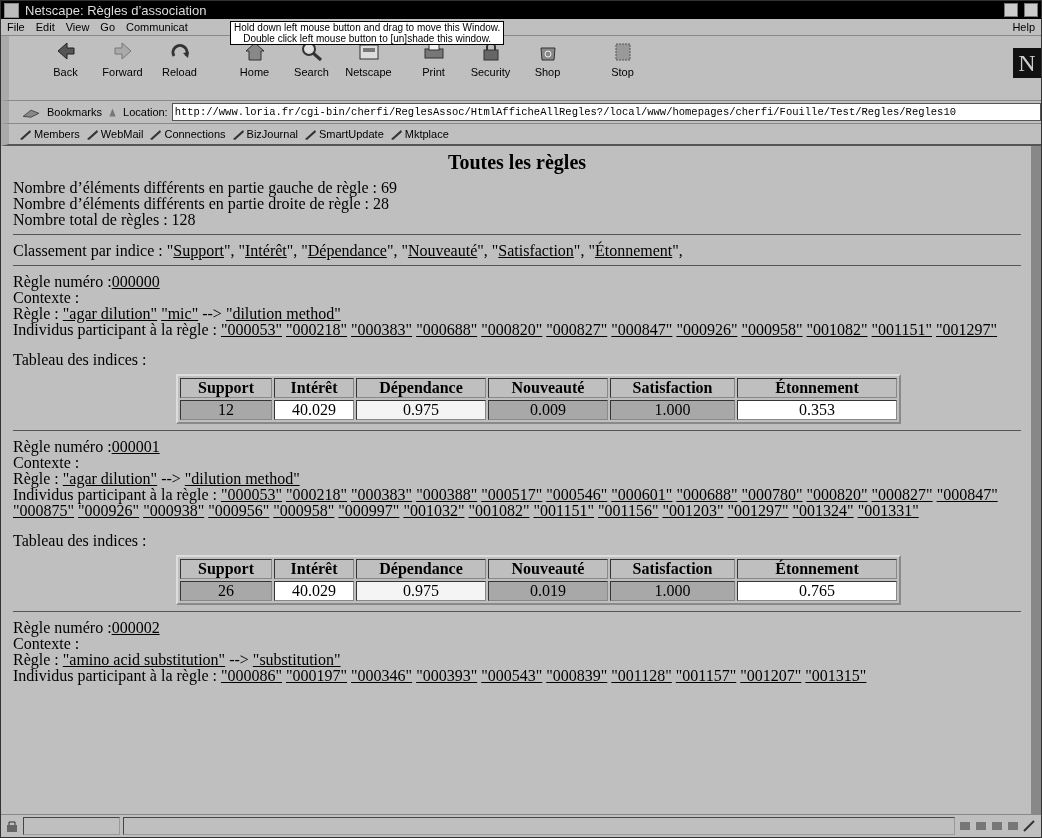 The height and width of the screenshot is (838, 1042). What do you see at coordinates (205, 188) in the screenshot?
I see `stat-text: Nombre d’éléments différents en partie gauche de règle : 69` at bounding box center [205, 188].